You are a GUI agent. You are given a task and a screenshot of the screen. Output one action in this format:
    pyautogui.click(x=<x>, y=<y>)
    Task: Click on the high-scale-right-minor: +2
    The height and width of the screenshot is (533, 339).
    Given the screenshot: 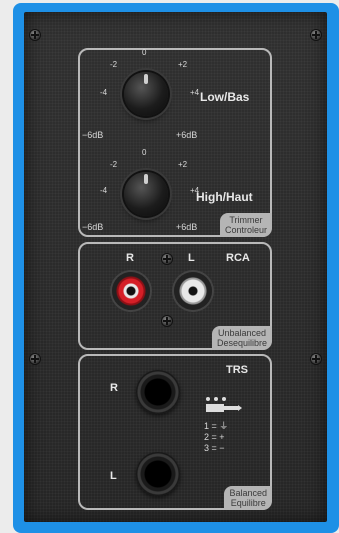 What is the action you would take?
    pyautogui.click(x=183, y=164)
    